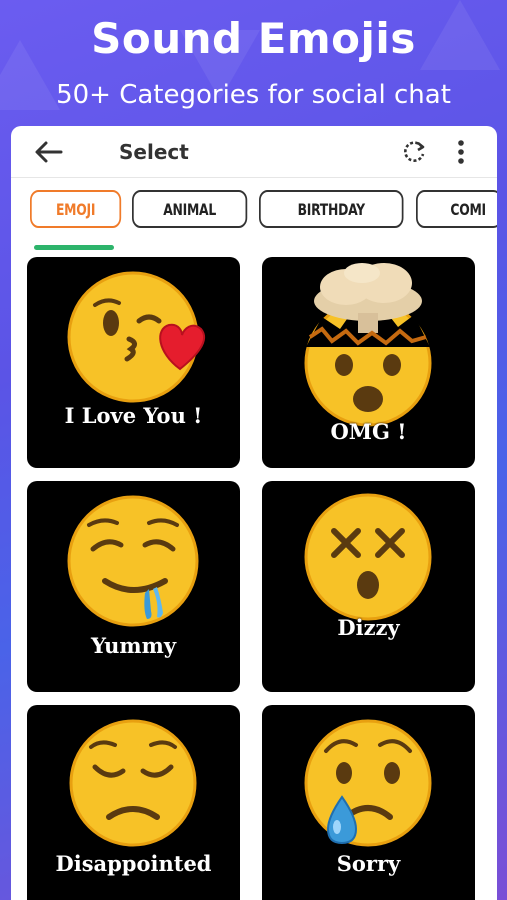 Image resolution: width=507 pixels, height=900 pixels. I want to click on category-tabs: EMOJI ANIMAL BIRTHDAY COMI, so click(254, 218).